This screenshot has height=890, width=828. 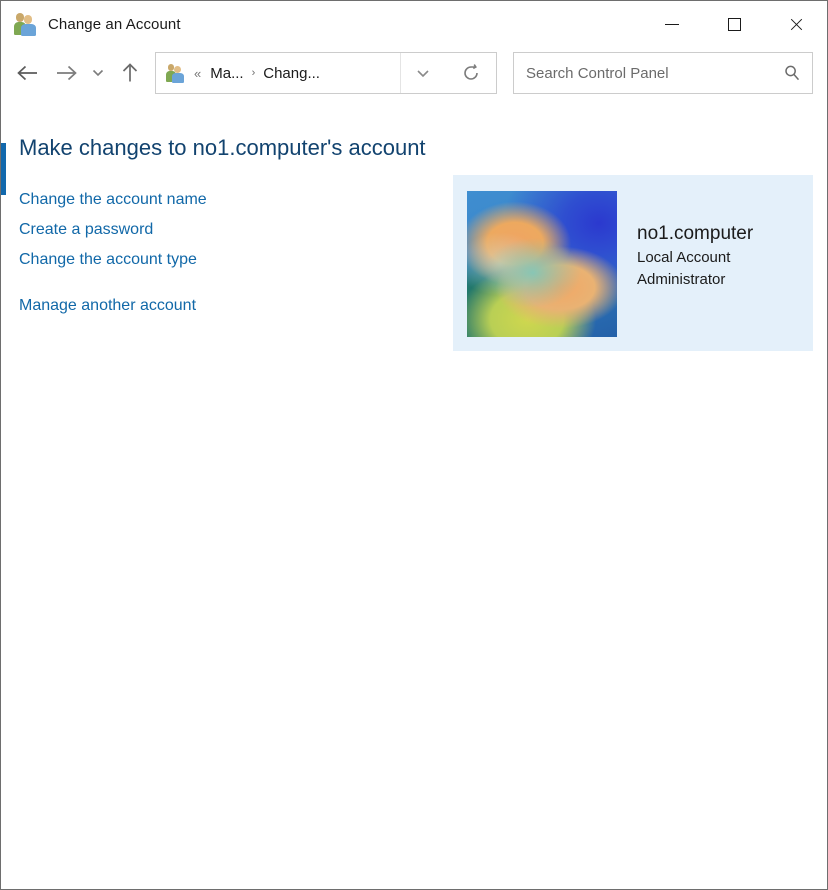 What do you see at coordinates (695, 233) in the screenshot?
I see `account-name: no1.computer` at bounding box center [695, 233].